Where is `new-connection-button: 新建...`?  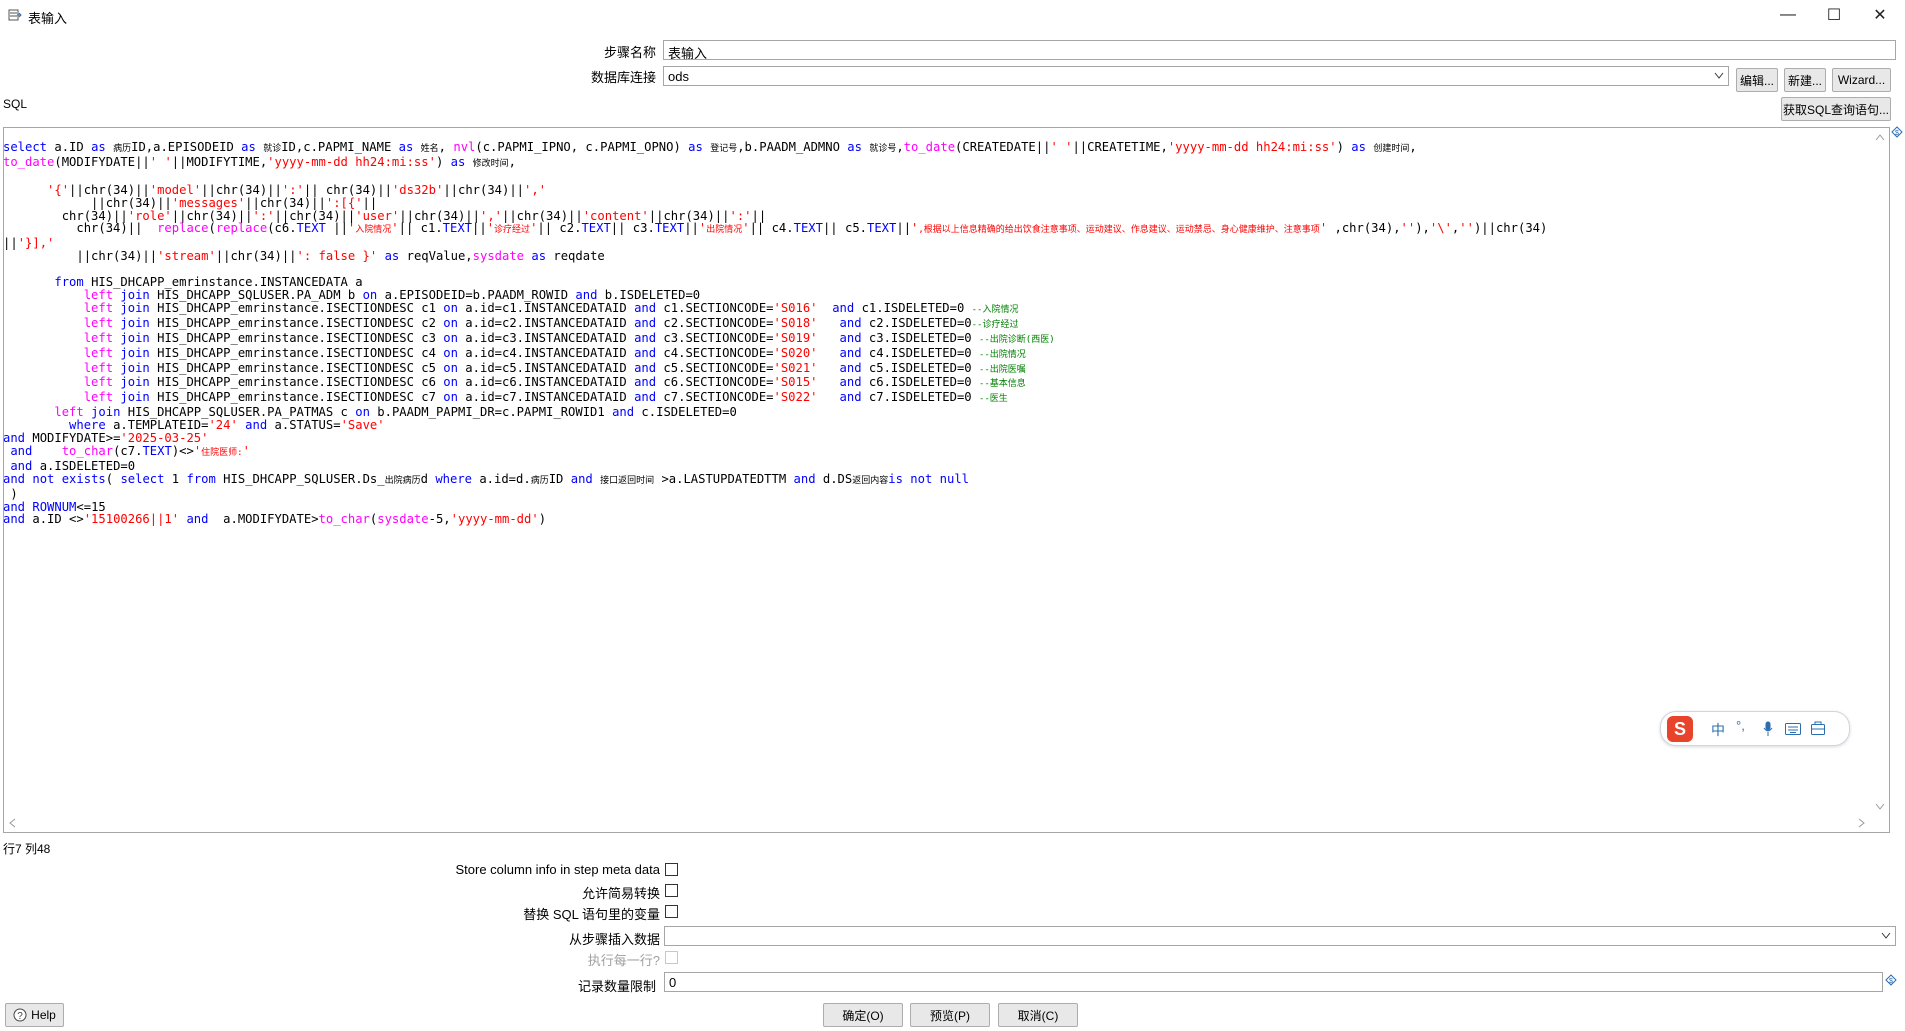
new-connection-button: 新建... is located at coordinates (1805, 80).